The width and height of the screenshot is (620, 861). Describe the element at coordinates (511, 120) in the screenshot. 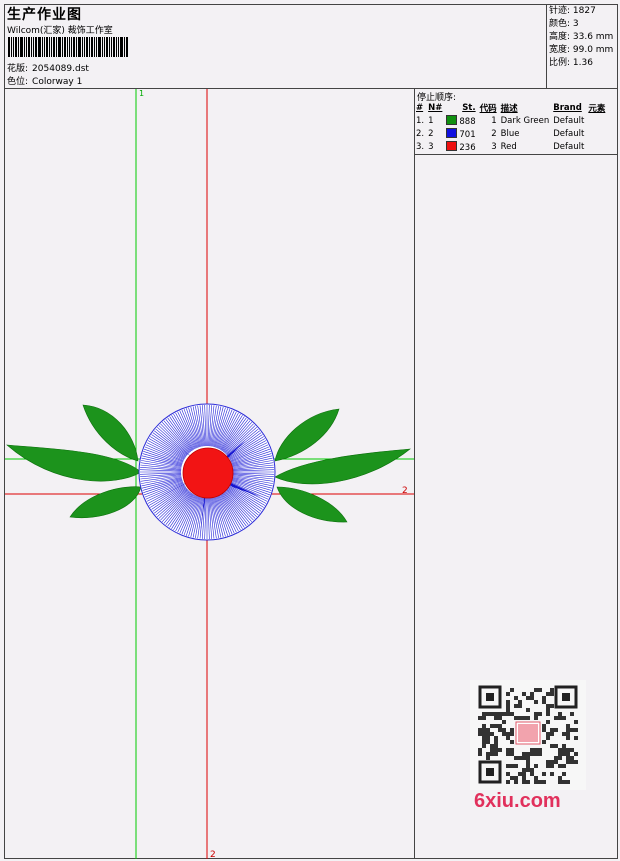

I see `table-row: 1. 1 888 1 Dark Green Default` at that location.